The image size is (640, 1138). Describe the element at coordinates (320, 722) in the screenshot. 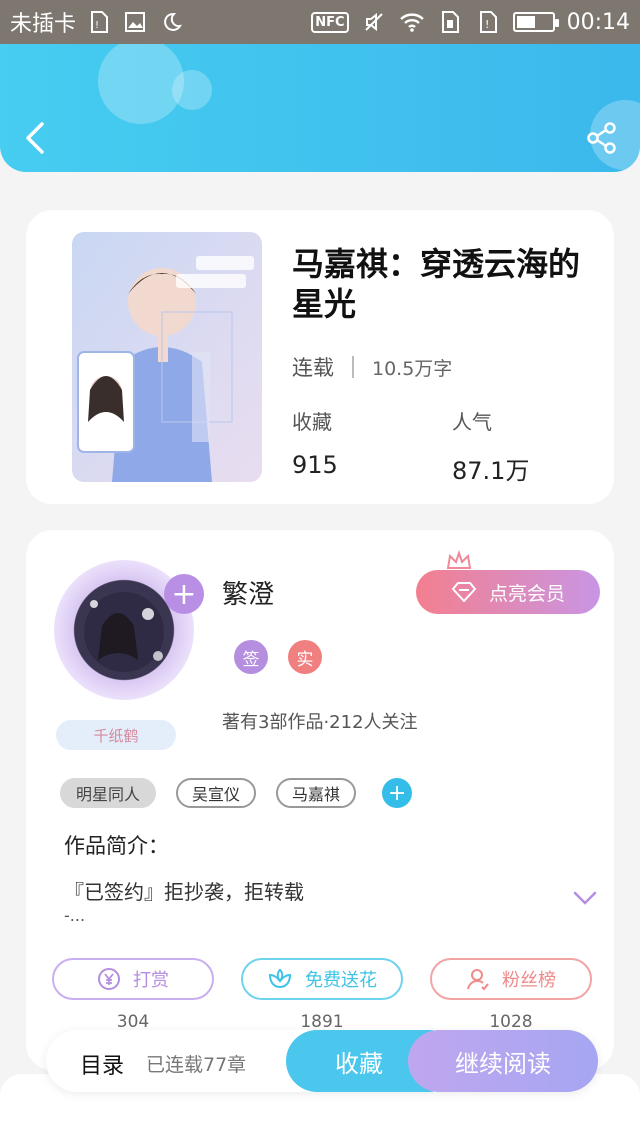

I see `author-info: 著有3部作品·212人关注` at that location.